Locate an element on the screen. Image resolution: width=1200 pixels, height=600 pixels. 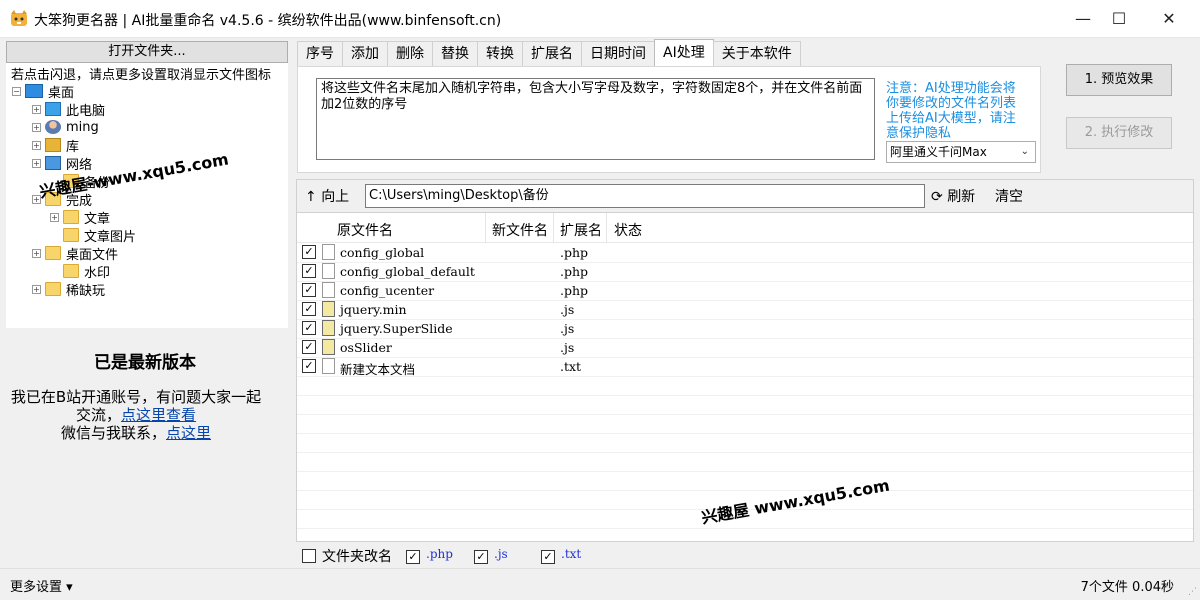
tab-6: 扩展名 is located at coordinates (552, 53).